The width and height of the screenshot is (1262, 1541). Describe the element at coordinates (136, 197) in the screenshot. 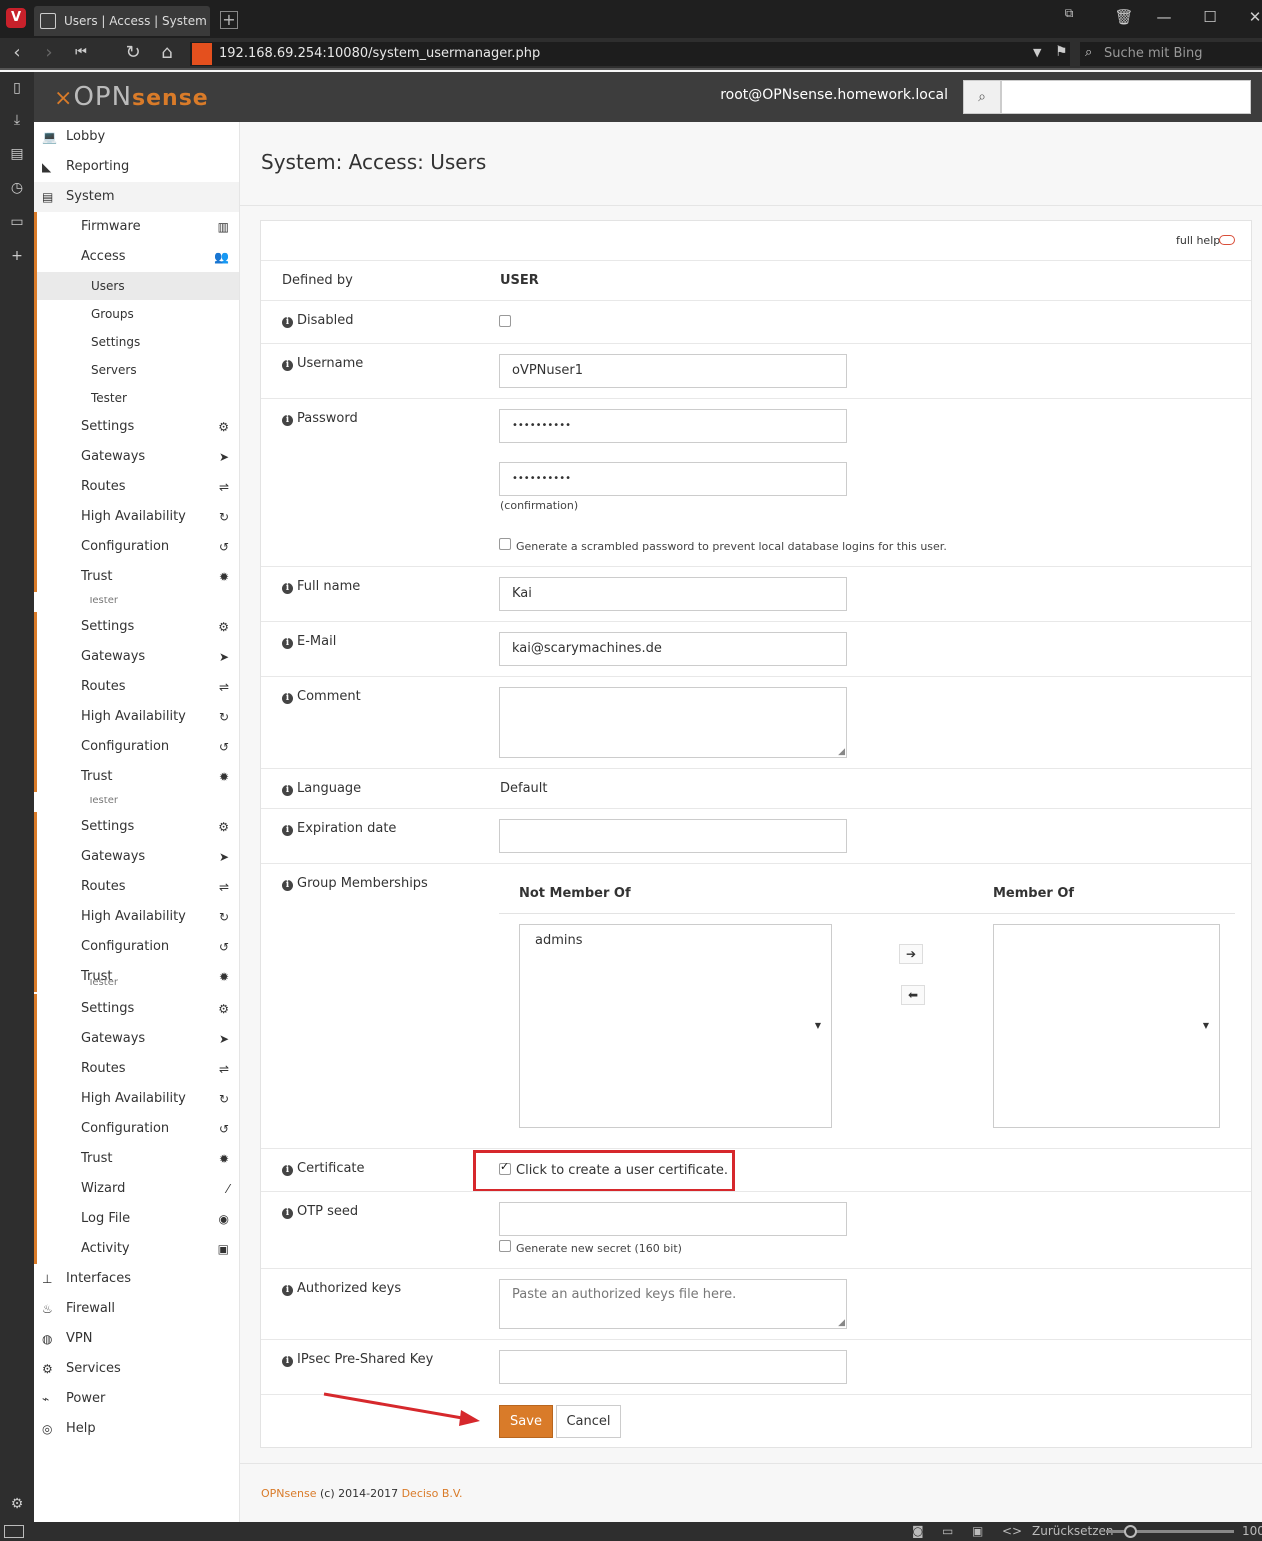

I see `sidebar-item-system: System ▤` at that location.